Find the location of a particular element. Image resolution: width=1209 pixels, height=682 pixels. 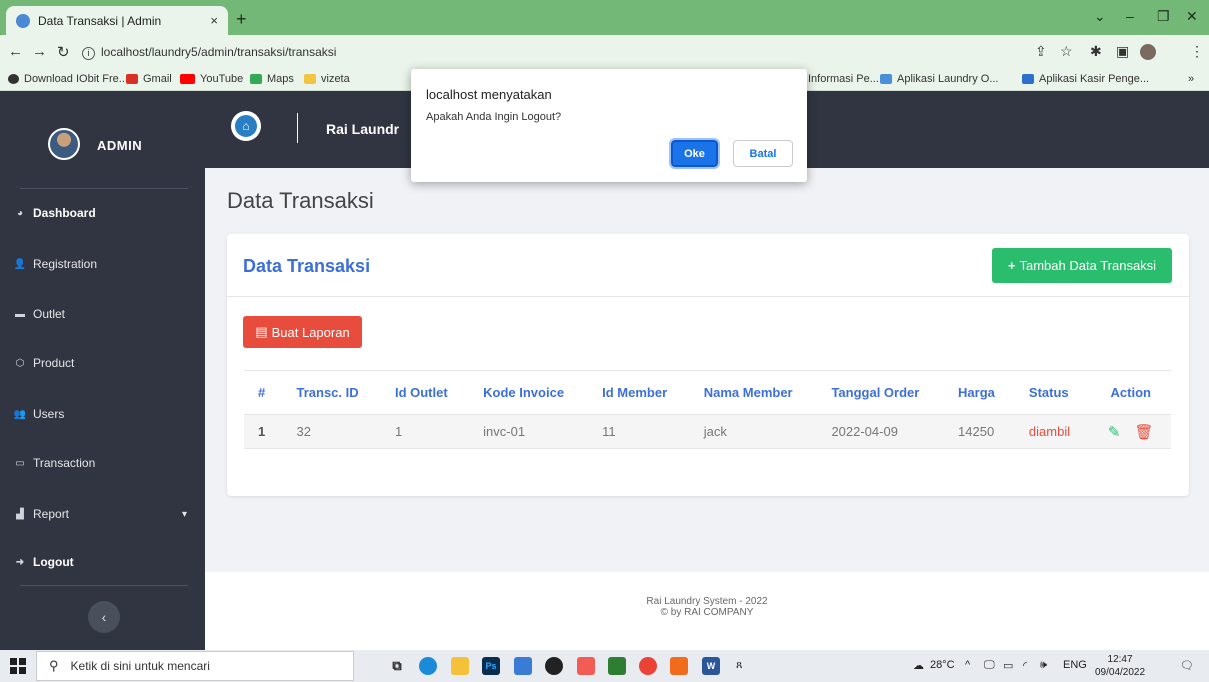

bookmarks-more-icon: » is located at coordinates (1191, 79).